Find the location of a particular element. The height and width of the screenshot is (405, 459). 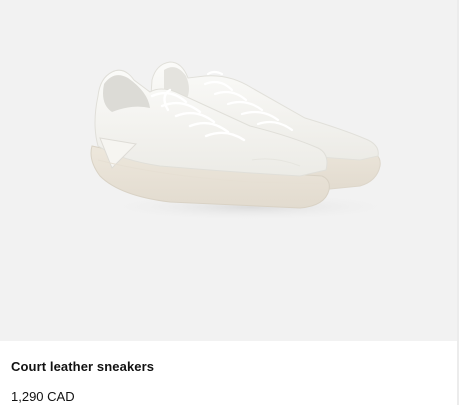

product-price: 1,290 CAD is located at coordinates (43, 396).